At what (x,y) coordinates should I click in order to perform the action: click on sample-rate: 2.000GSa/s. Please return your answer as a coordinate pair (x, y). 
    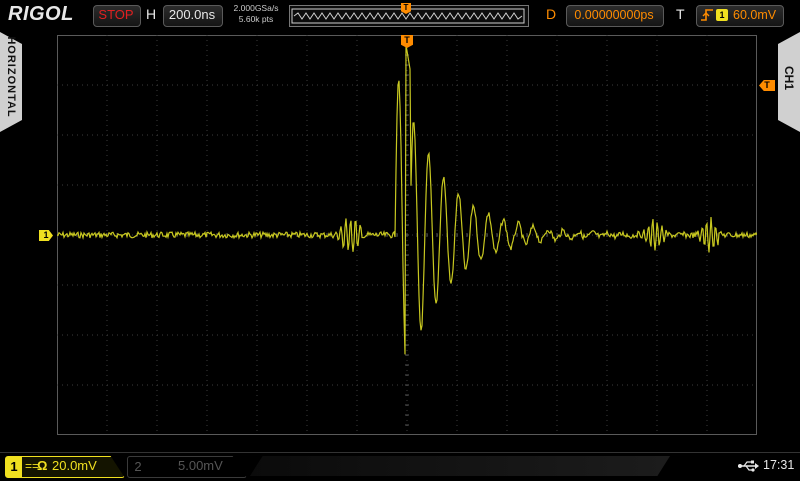
    Looking at the image, I should click on (256, 8).